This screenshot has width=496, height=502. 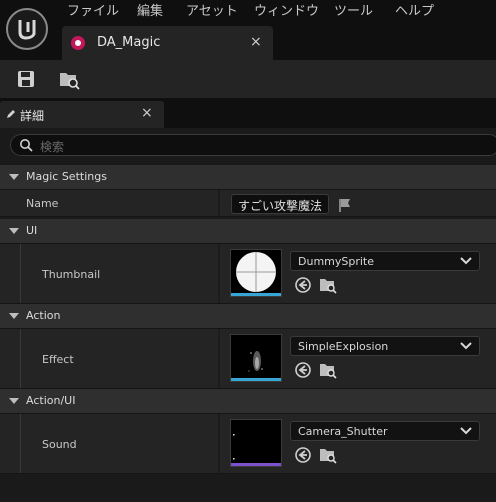 What do you see at coordinates (129, 42) in the screenshot?
I see `asset-tab-title: DA_Magic` at bounding box center [129, 42].